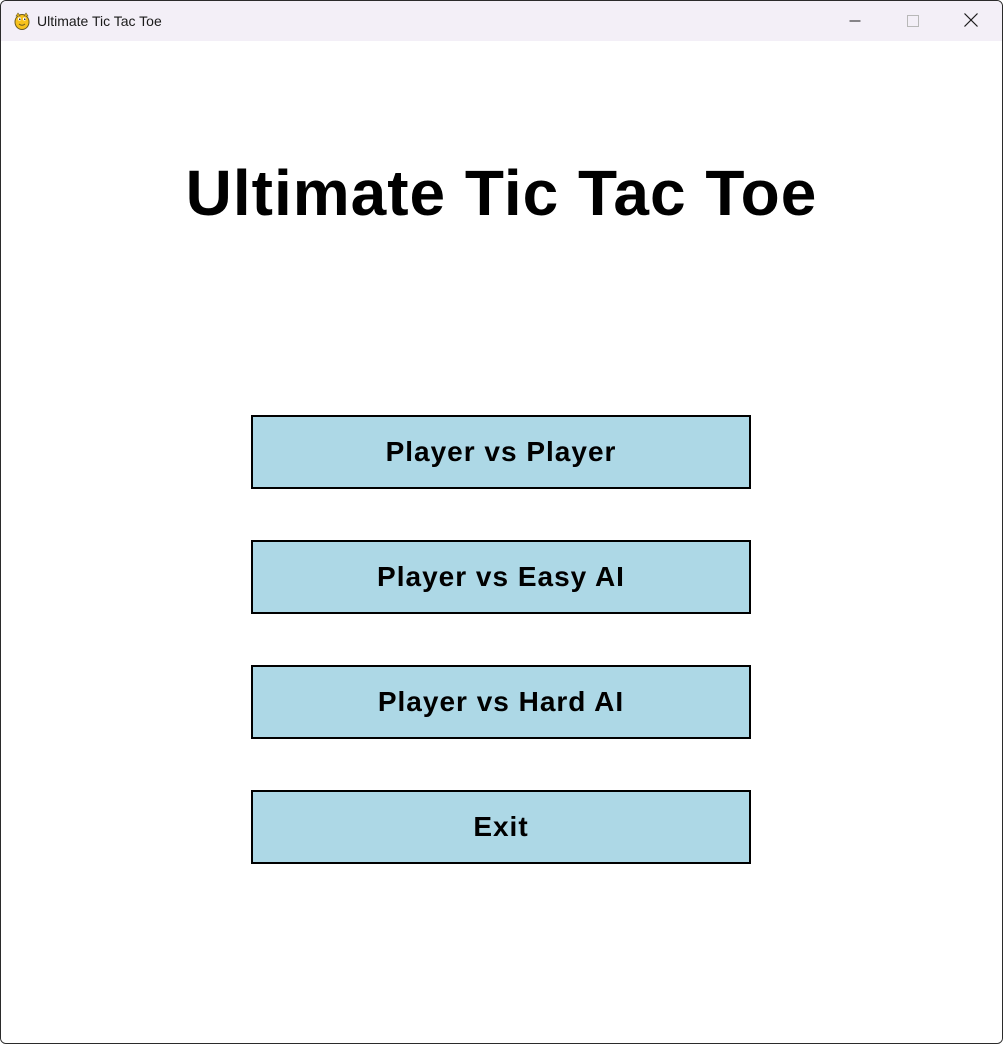 Image resolution: width=1003 pixels, height=1044 pixels. I want to click on button-label: Exit, so click(501, 826).